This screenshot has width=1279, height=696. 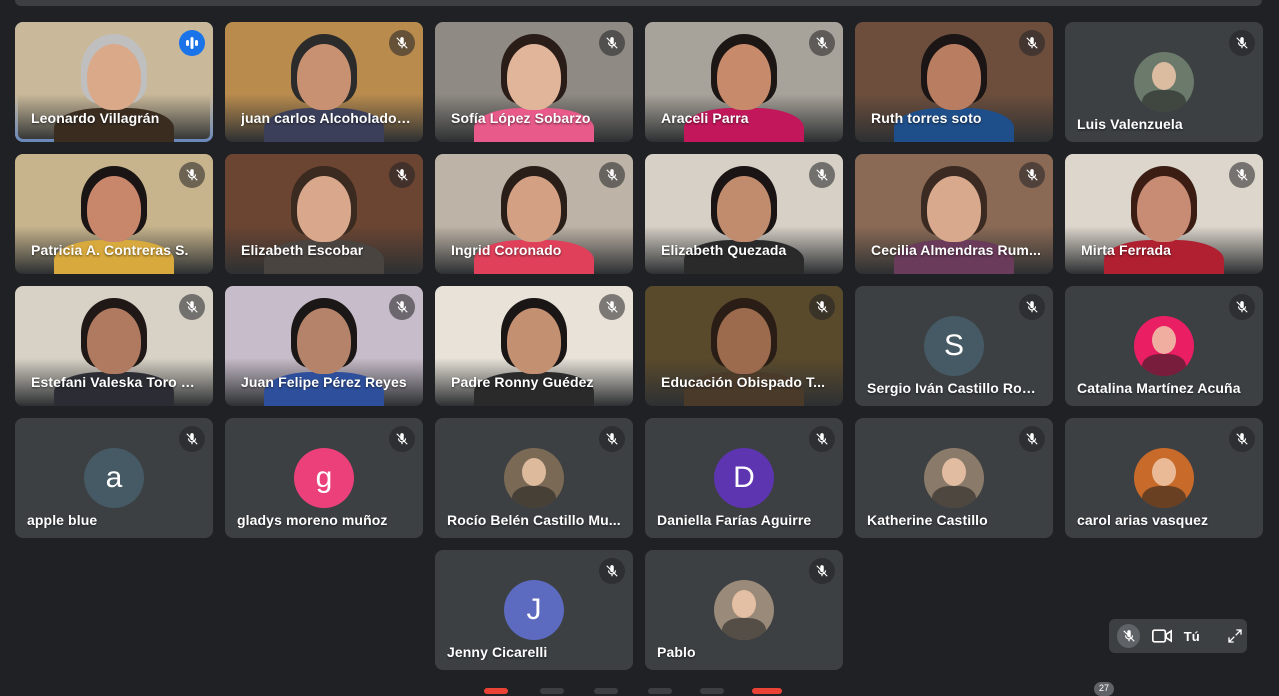 What do you see at coordinates (744, 214) in the screenshot?
I see `participant-tile: Elizabeth Quezada` at bounding box center [744, 214].